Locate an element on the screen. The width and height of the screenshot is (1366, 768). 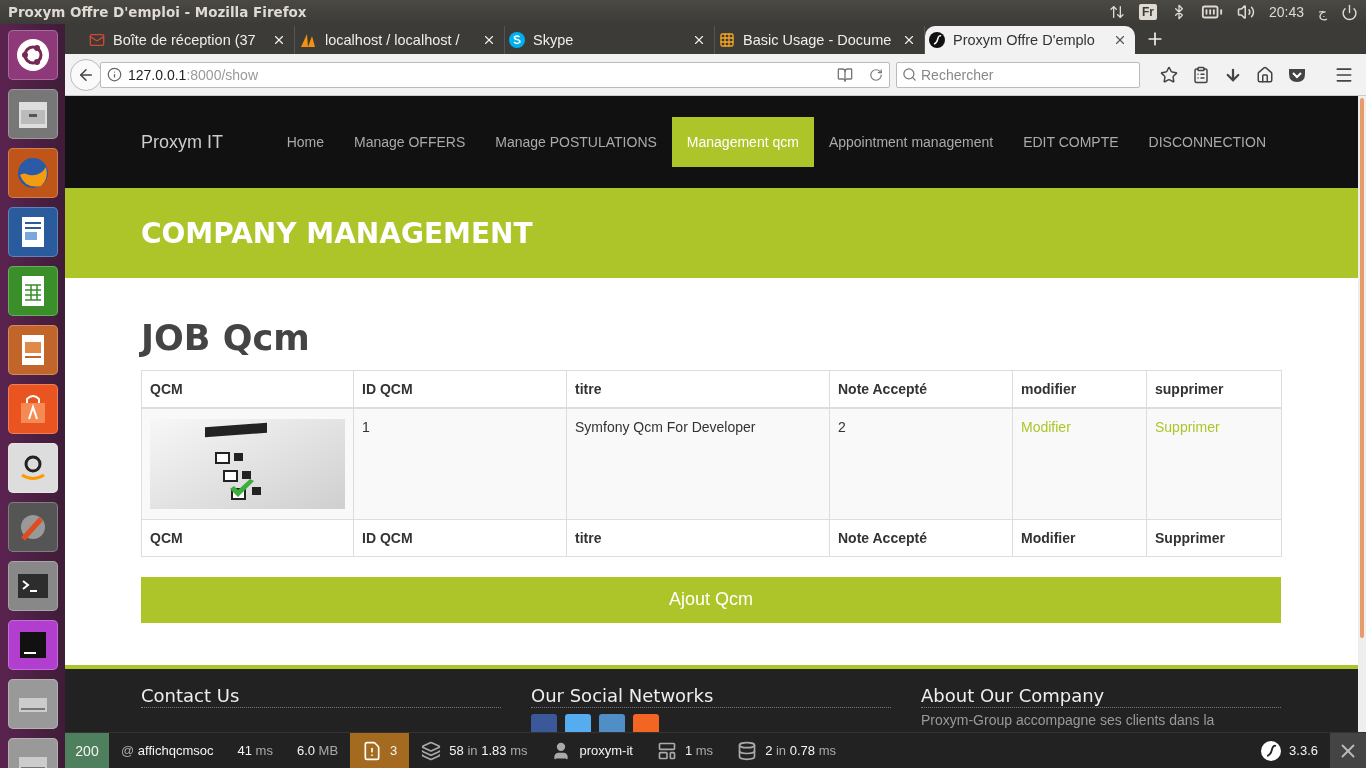
footer-heading: Our Social Networks is located at coordinates (711, 696).